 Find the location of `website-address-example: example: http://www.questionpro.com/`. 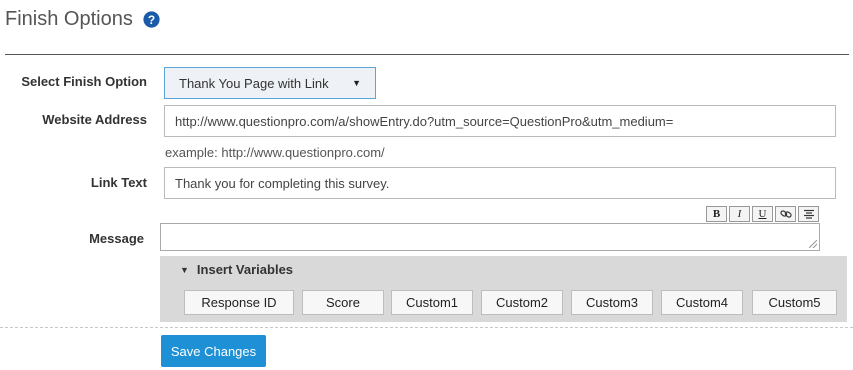

website-address-example: example: http://www.questionpro.com/ is located at coordinates (275, 152).